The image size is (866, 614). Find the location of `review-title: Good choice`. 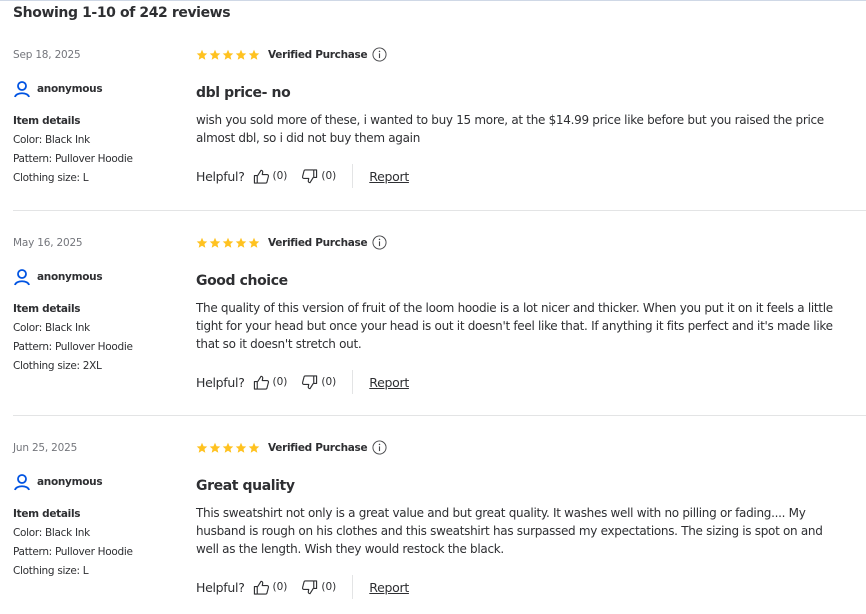

review-title: Good choice is located at coordinates (242, 281).